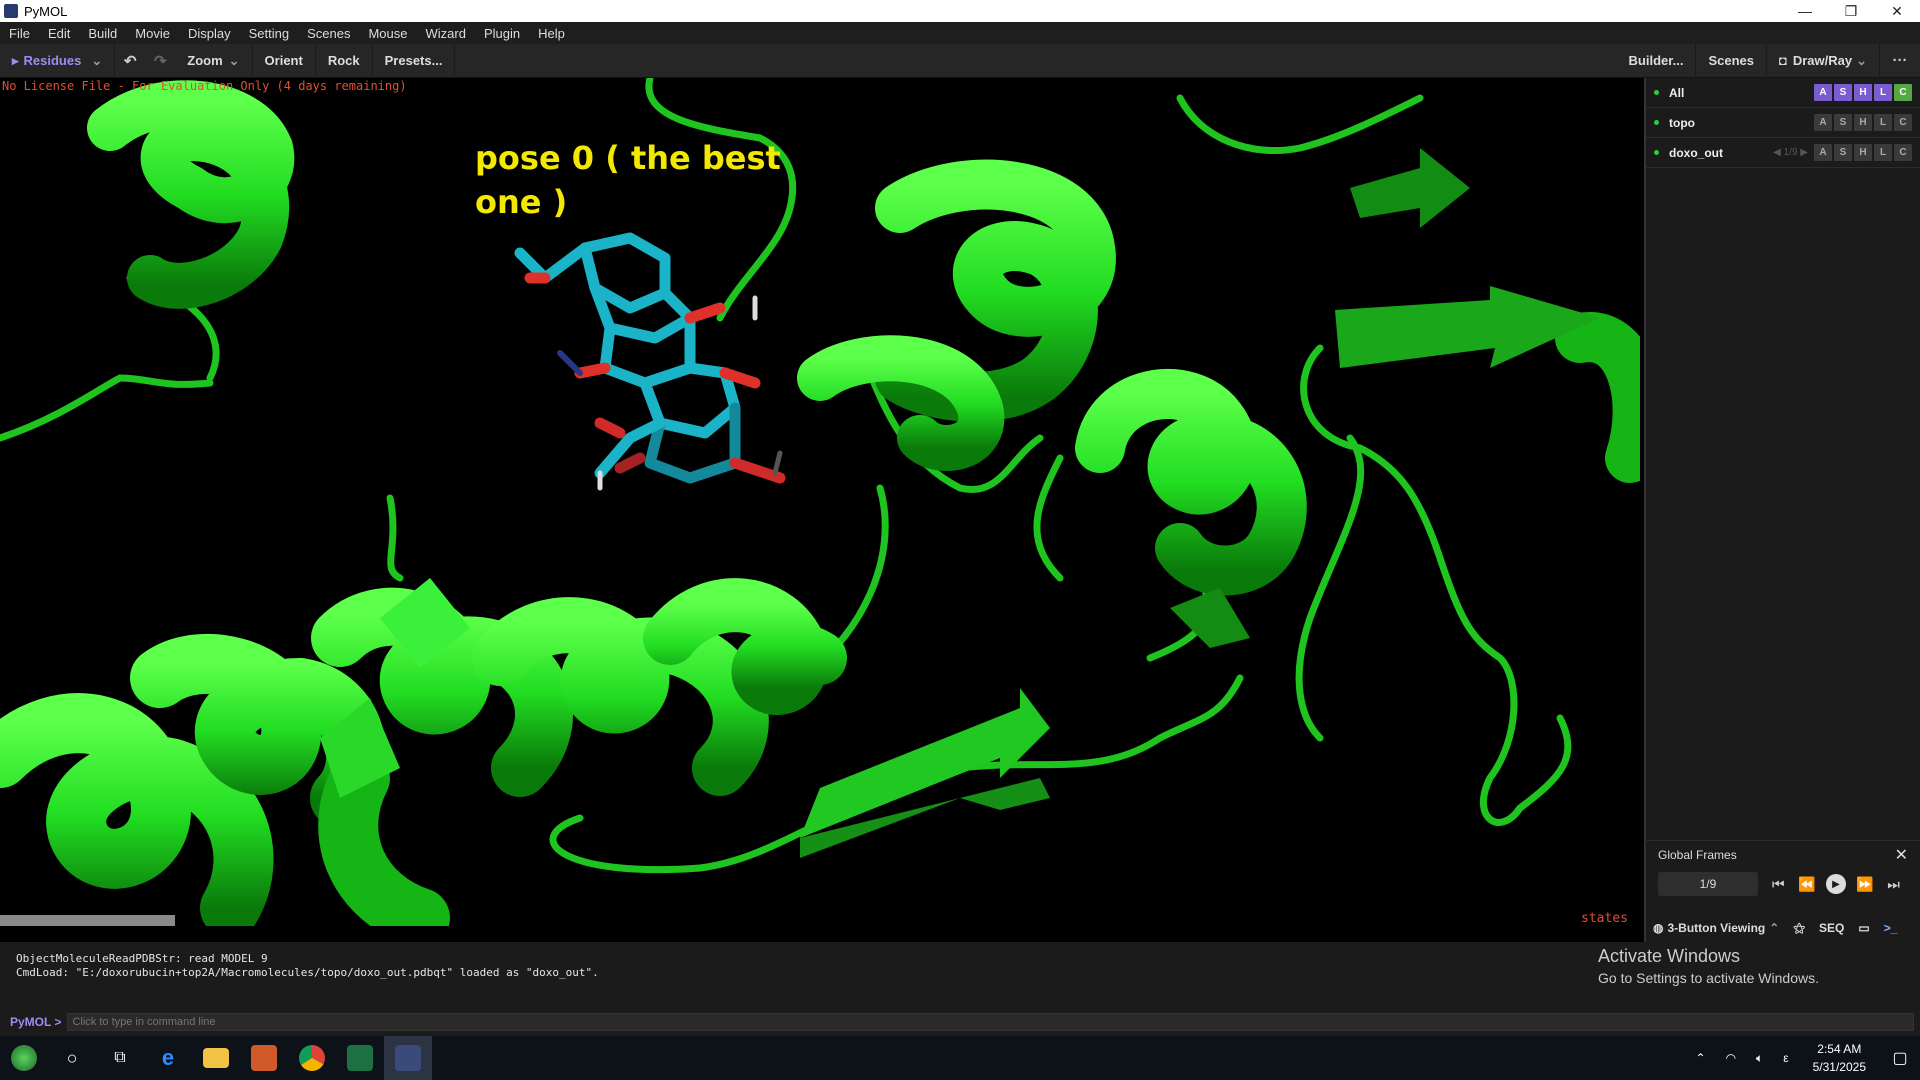  I want to click on object-row-doxo-out: doxo_out ◀ 1/9 ▶ A S H L C, so click(1783, 153).